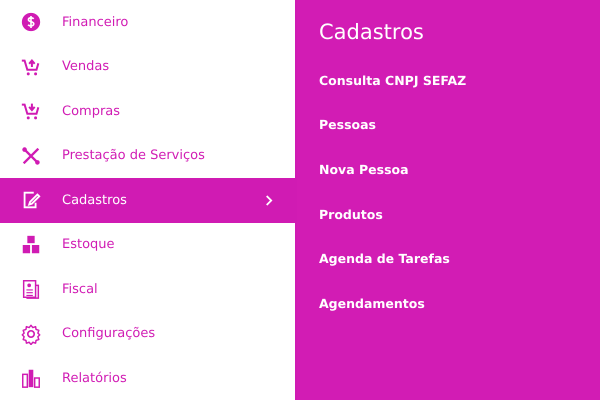 The image size is (600, 400). I want to click on menu-item: Estoque, so click(147, 244).